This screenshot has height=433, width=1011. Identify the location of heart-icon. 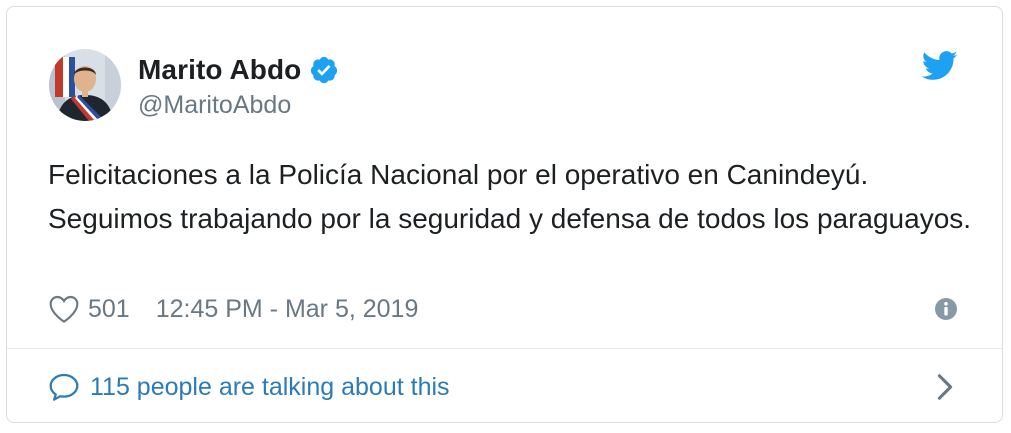
(64, 309).